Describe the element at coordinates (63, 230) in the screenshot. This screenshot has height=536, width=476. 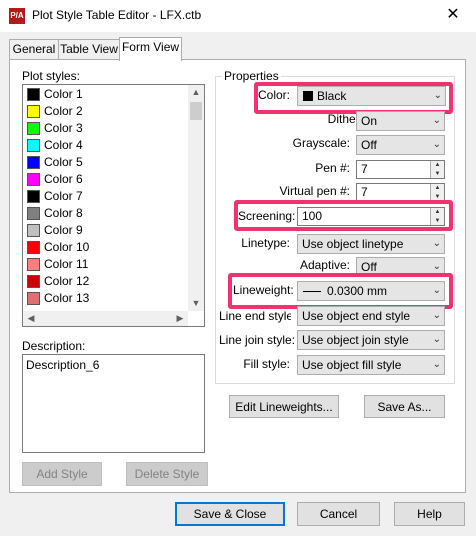
I see `list-item-label: Color 9` at that location.